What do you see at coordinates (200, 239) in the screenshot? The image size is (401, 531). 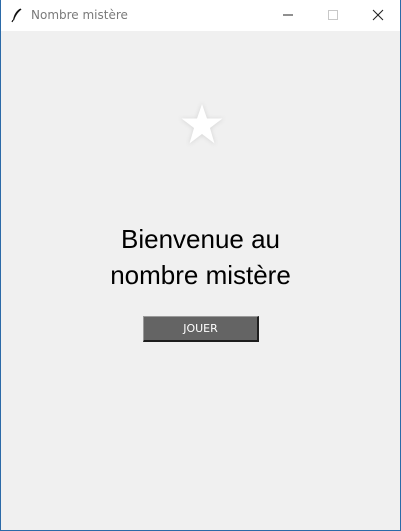 I see `welcome-line-1: Bienvenue au` at bounding box center [200, 239].